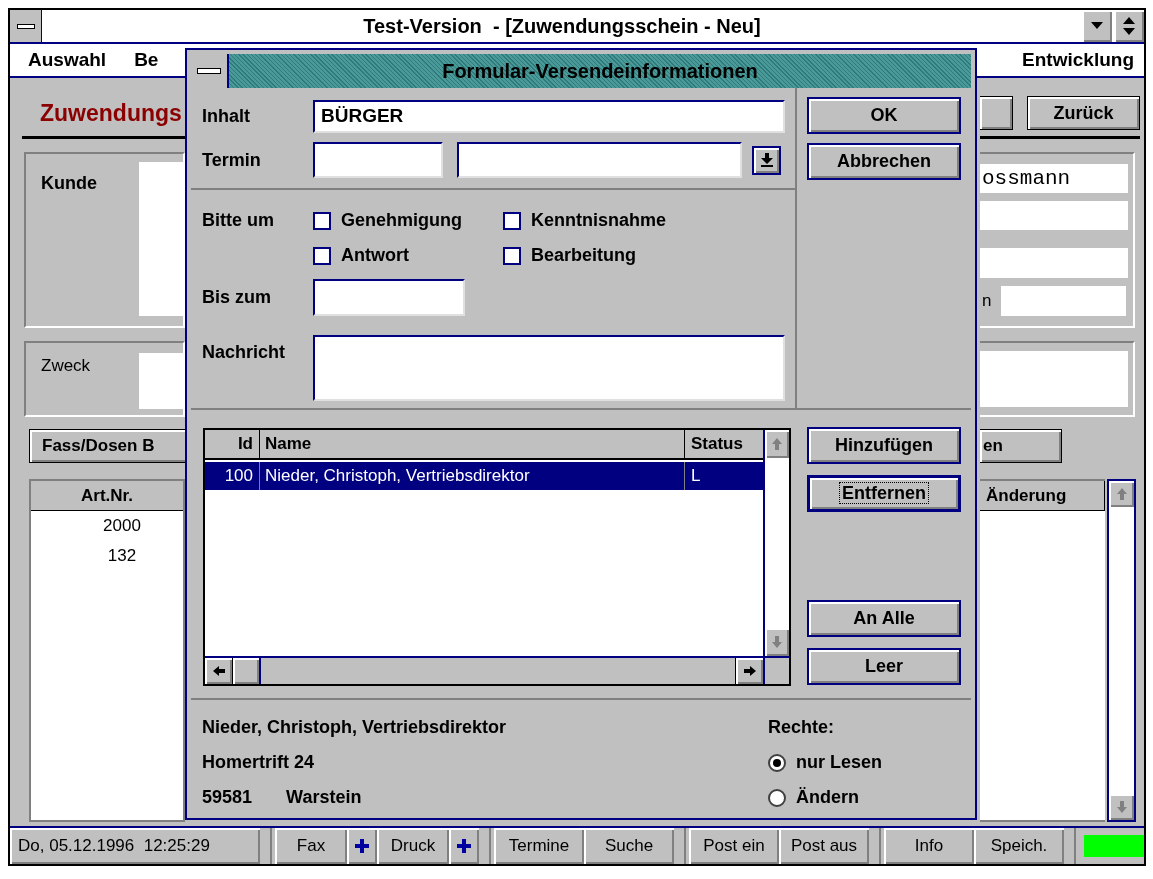 The width and height of the screenshot is (1153, 879). What do you see at coordinates (259, 762) in the screenshot?
I see `address-line: Homertrift 24` at bounding box center [259, 762].